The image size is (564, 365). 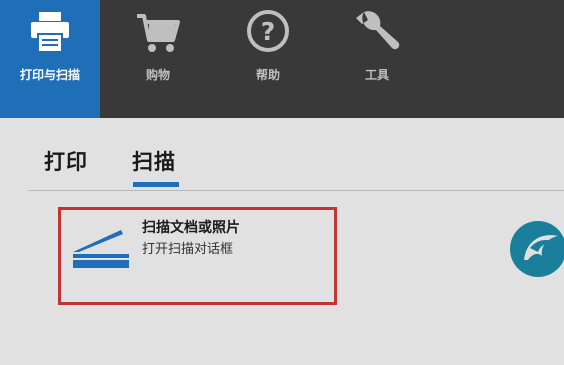 I want to click on nav-item-label: 帮助, so click(x=267, y=75).